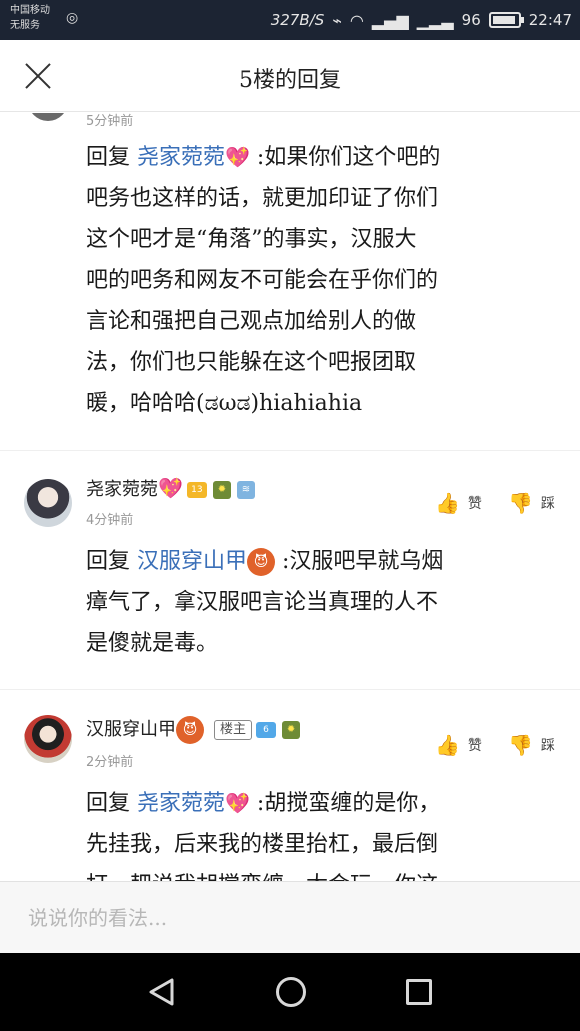 The image size is (580, 1031). What do you see at coordinates (290, 745) in the screenshot?
I see `comment-header: 汉服穿山甲 😈 楼主 6 ✹ 2分钟前 👍 赞 👎 踩` at bounding box center [290, 745].